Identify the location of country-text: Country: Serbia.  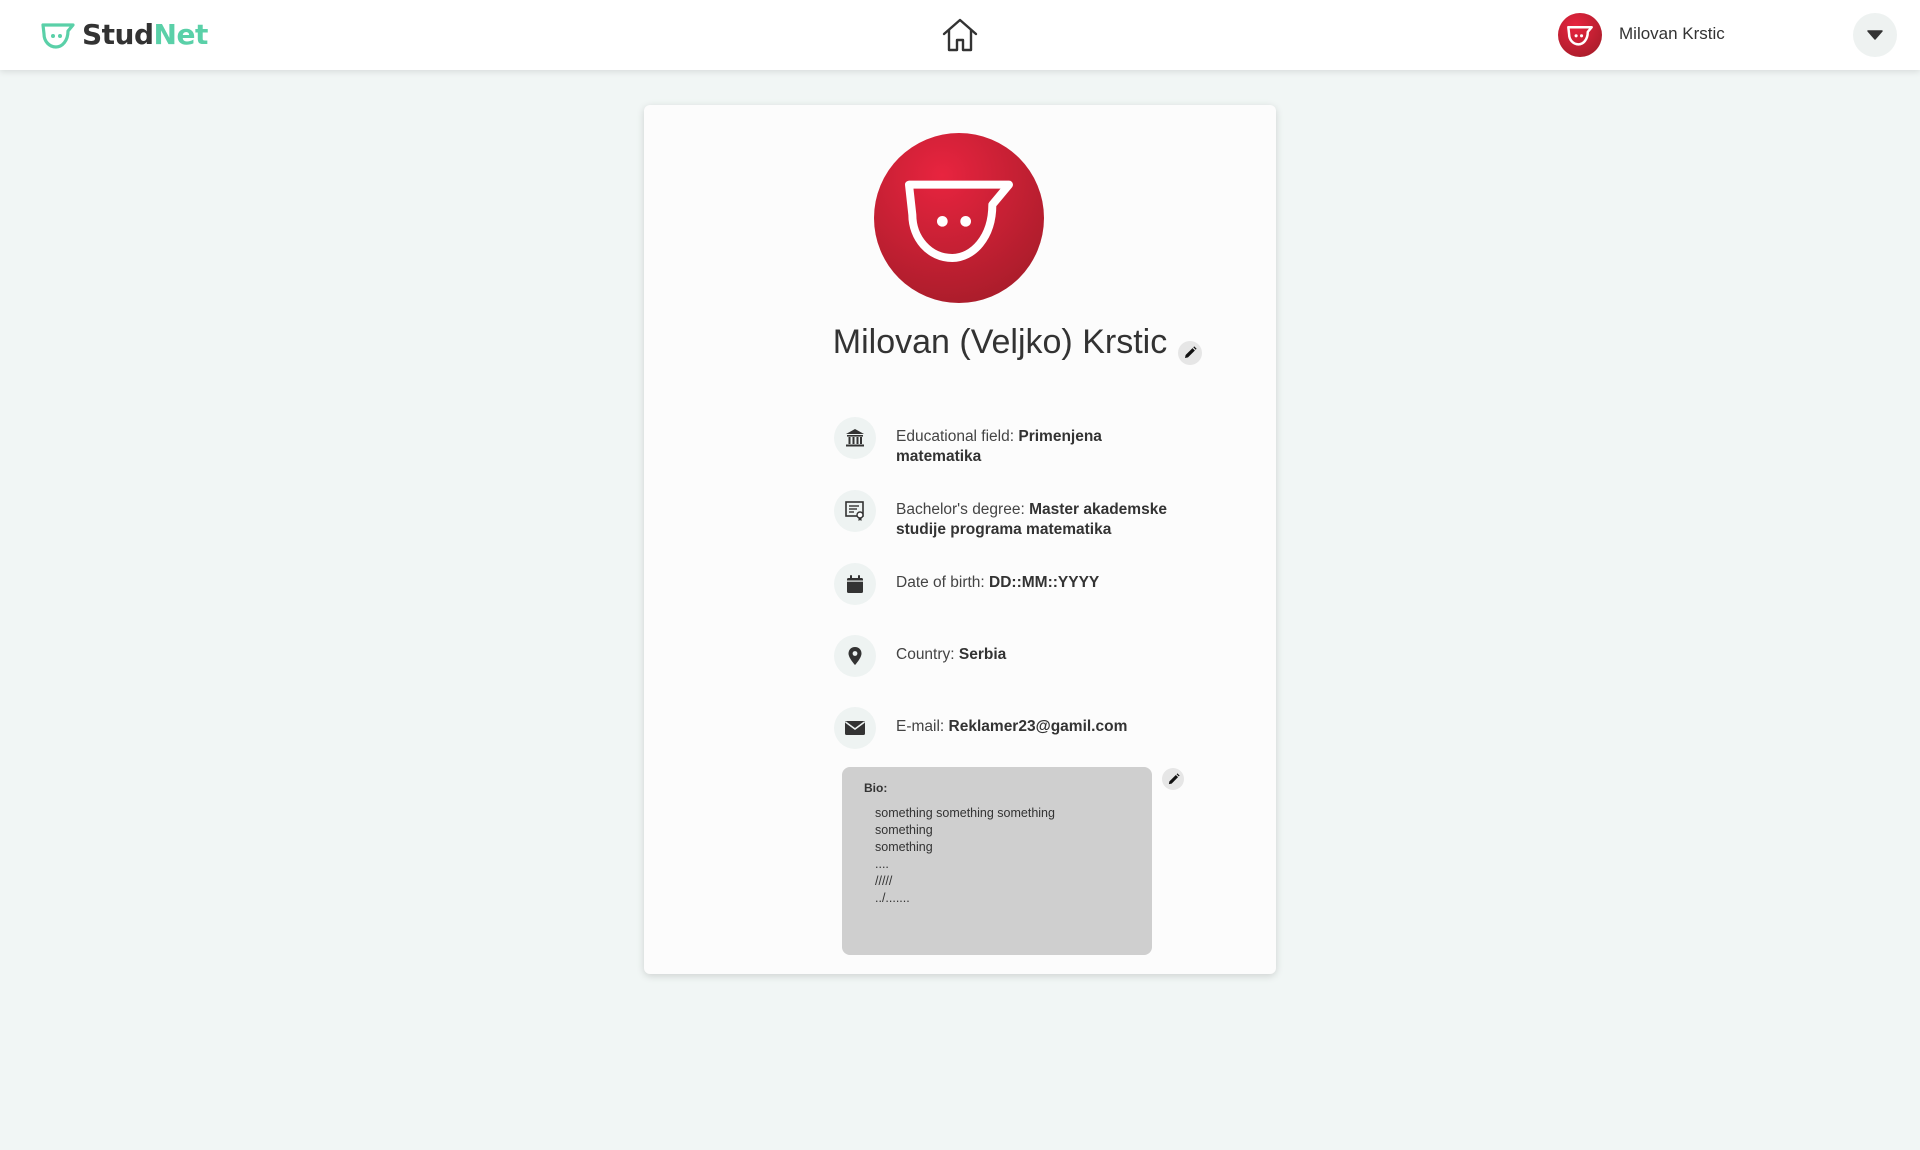
(951, 654).